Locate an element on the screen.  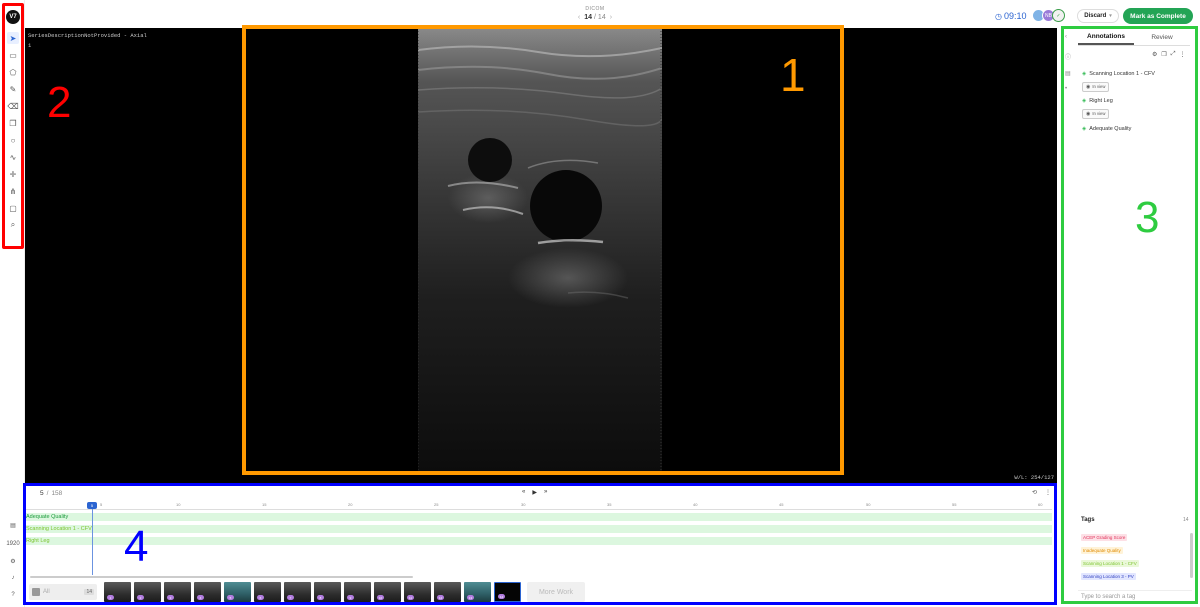
sound-icon: ♪ is located at coordinates (13, 578).